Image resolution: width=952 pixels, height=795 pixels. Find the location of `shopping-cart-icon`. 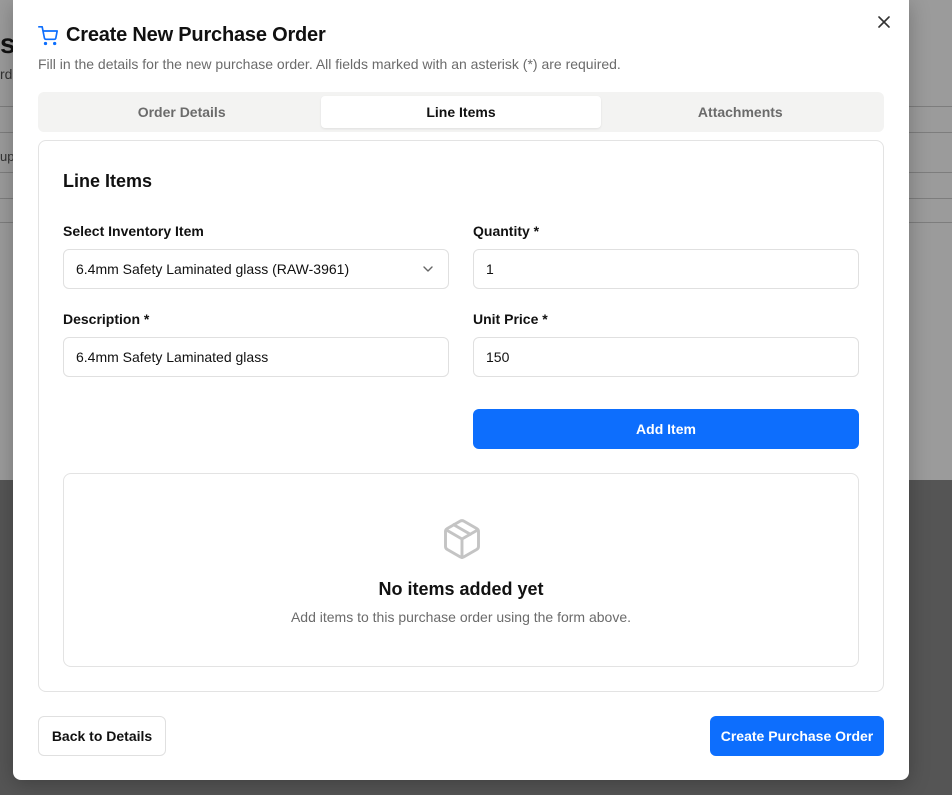

shopping-cart-icon is located at coordinates (48, 35).